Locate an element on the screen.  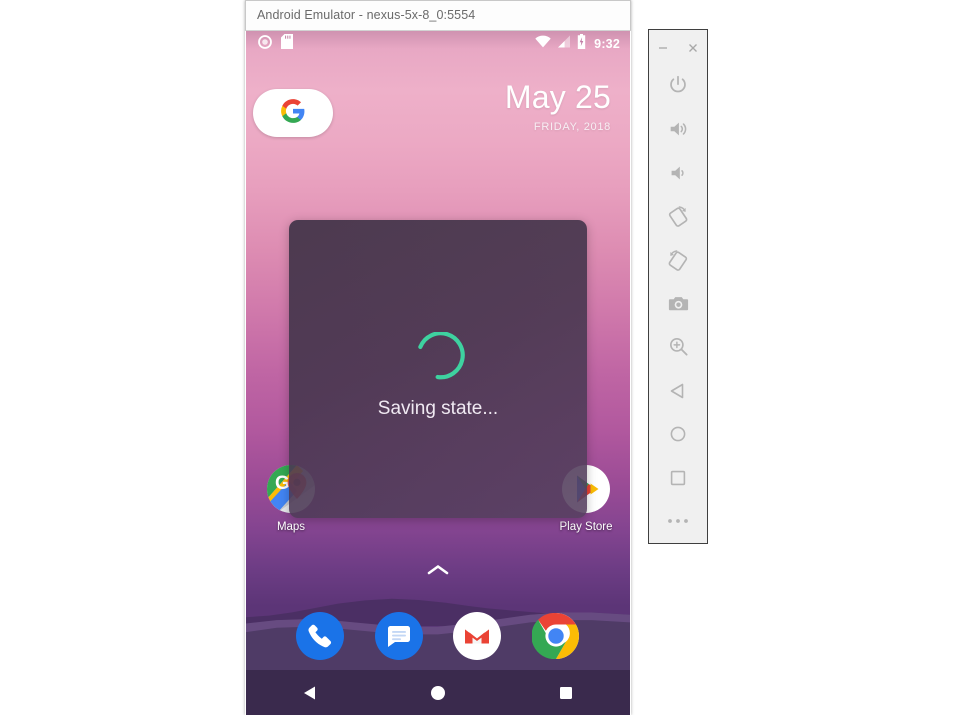
dock is located at coordinates (438, 636).